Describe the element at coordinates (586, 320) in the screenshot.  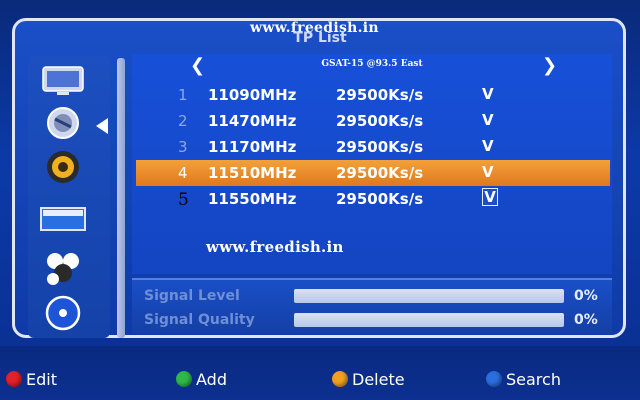
I see `signal-quality-value: 0%` at that location.